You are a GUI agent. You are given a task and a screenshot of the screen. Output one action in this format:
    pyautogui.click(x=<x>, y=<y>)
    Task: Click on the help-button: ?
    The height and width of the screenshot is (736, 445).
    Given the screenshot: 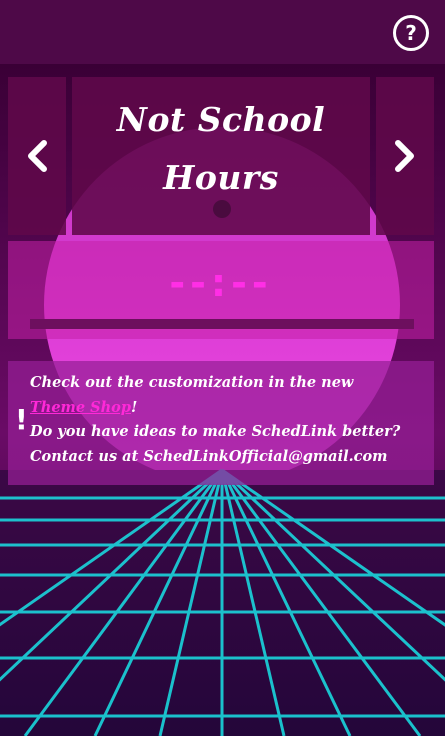 What is the action you would take?
    pyautogui.click(x=411, y=33)
    